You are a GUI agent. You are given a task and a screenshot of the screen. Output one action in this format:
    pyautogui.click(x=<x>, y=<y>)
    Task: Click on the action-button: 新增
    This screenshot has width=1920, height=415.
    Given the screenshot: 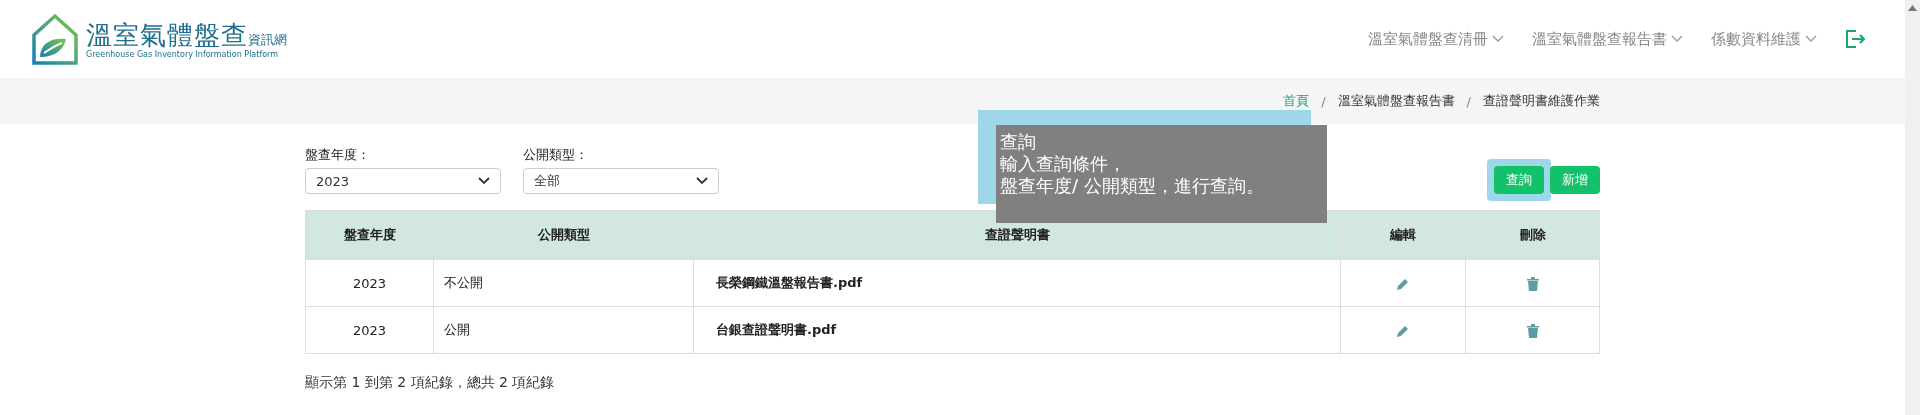 What is the action you would take?
    pyautogui.click(x=1575, y=180)
    